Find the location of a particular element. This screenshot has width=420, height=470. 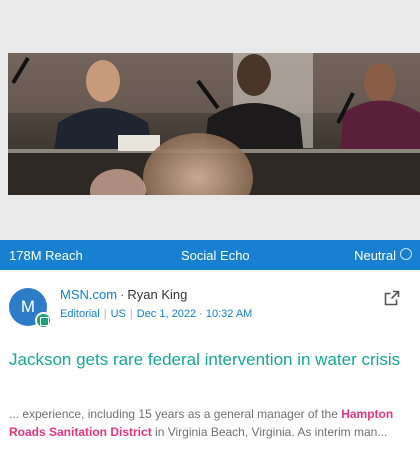

article-meta: Editorial | US | Dec 1, 2022 · 10:32 AM is located at coordinates (156, 314).